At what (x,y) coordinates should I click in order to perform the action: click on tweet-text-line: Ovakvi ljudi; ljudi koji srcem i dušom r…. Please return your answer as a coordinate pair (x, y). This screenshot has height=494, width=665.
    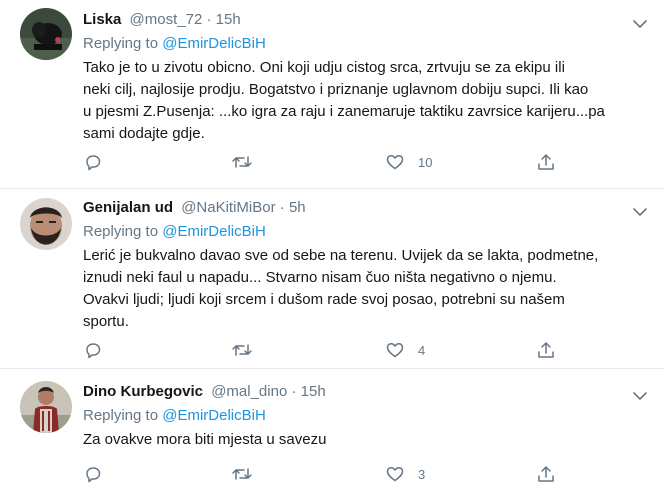
    Looking at the image, I should click on (324, 299).